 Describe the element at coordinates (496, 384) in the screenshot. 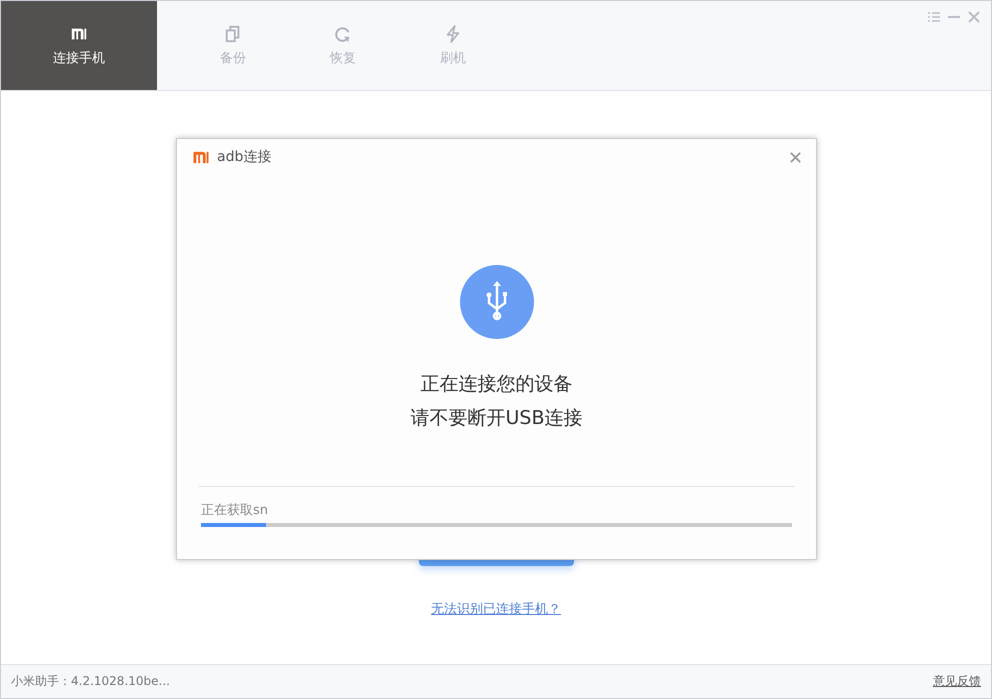

I see `status-message: 正在连接您的设备` at that location.